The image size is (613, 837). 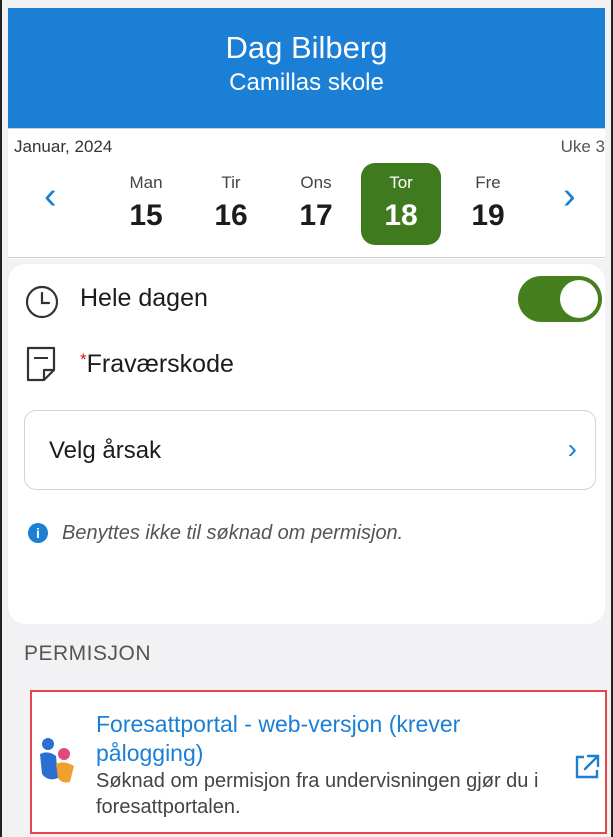 What do you see at coordinates (231, 182) in the screenshot?
I see `day-name: Tir` at bounding box center [231, 182].